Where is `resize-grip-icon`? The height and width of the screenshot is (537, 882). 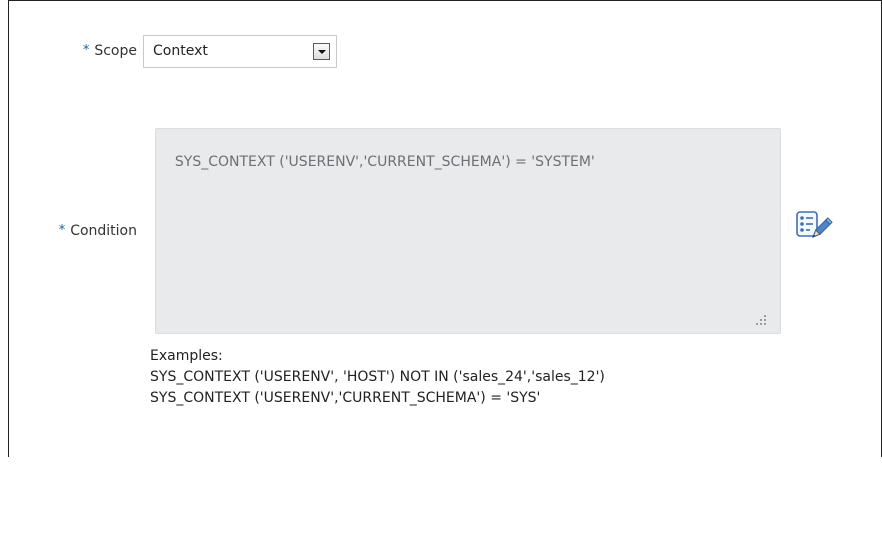 resize-grip-icon is located at coordinates (760, 319).